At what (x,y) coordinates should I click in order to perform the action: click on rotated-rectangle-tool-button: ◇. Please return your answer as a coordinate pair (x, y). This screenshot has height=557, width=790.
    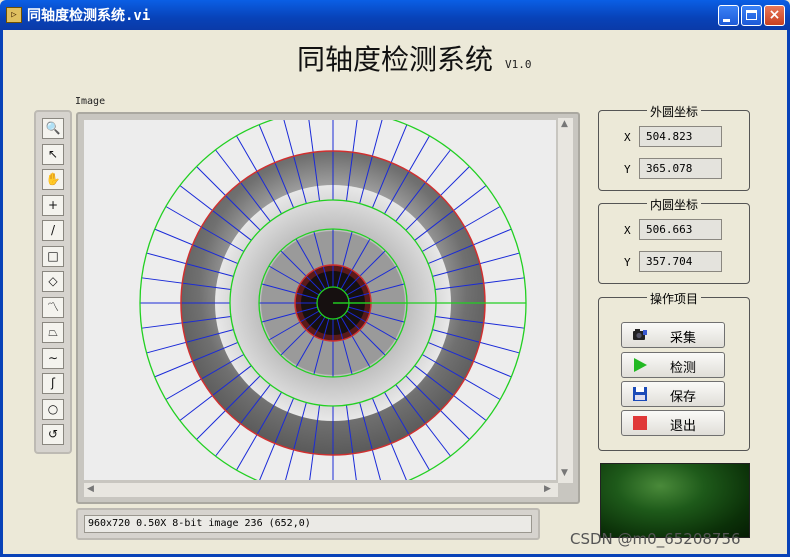
    Looking at the image, I should click on (53, 281).